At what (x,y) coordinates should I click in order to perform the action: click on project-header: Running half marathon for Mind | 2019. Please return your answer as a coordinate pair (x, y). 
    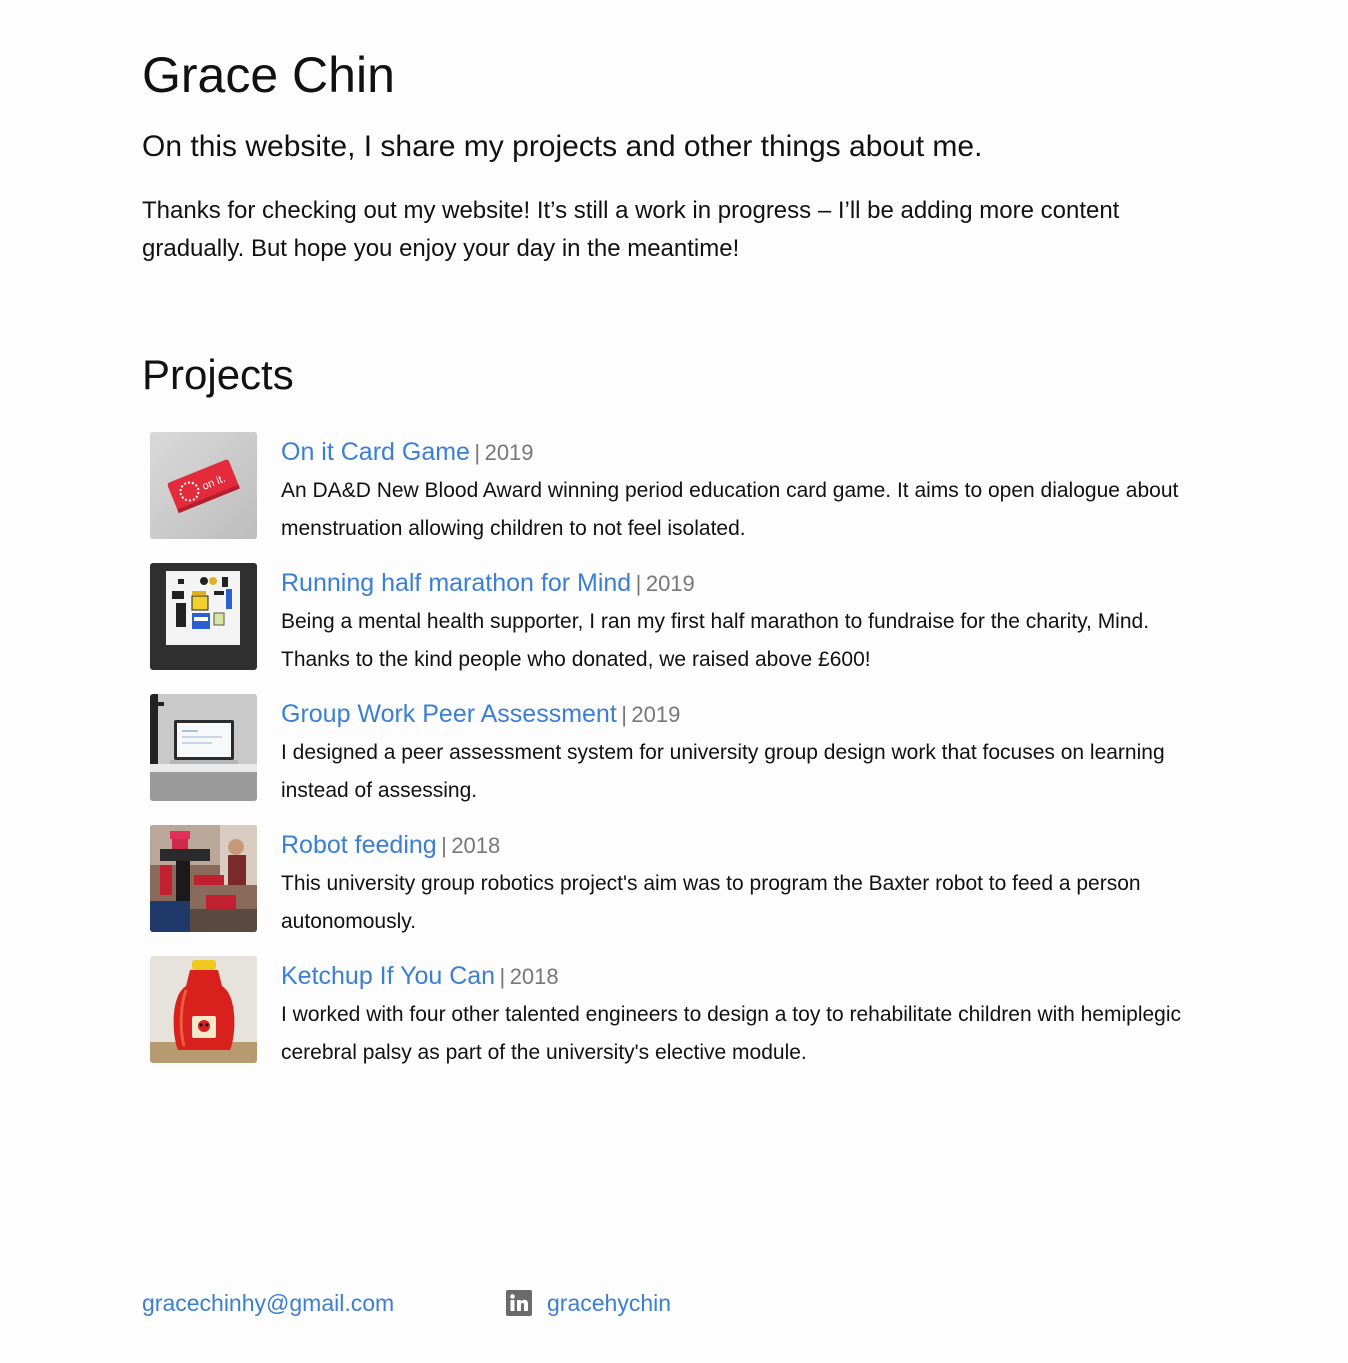
    Looking at the image, I should click on (746, 583).